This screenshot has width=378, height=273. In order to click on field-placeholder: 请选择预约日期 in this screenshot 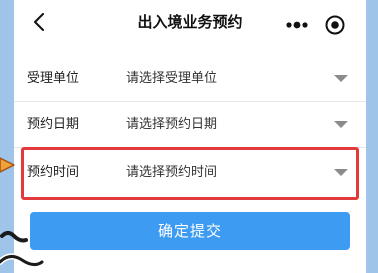, I will do `click(172, 124)`.